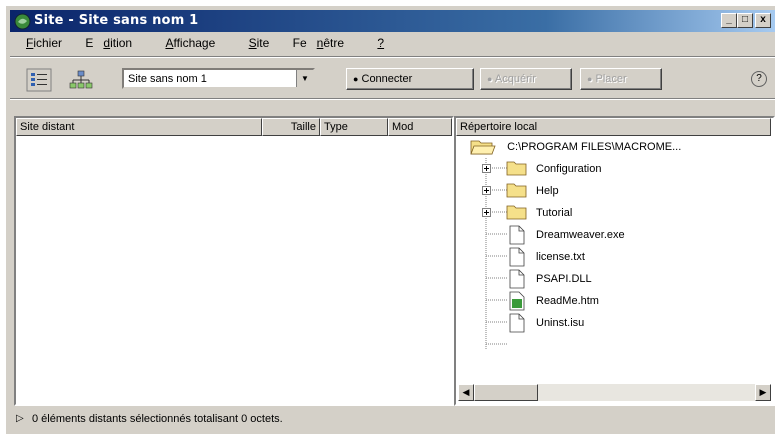 The width and height of the screenshot is (775, 434). Describe the element at coordinates (763, 20) in the screenshot. I see `close-button: x` at that location.